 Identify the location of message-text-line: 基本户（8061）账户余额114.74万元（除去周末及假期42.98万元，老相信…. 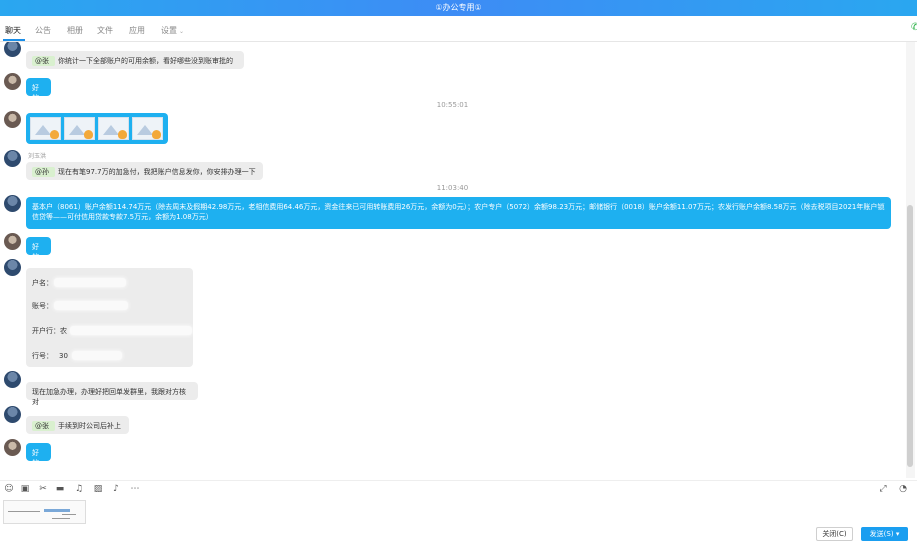
(458, 207).